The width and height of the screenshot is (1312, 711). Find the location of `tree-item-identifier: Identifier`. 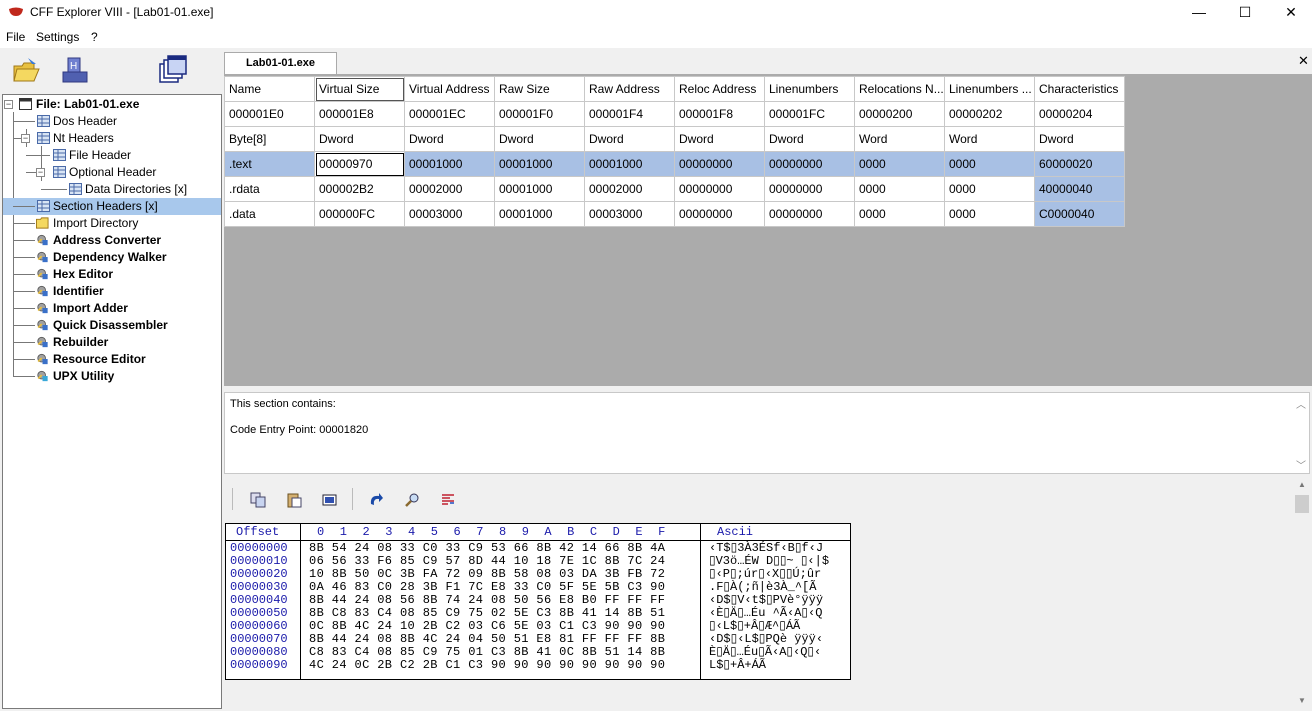

tree-item-identifier: Identifier is located at coordinates (112, 291).